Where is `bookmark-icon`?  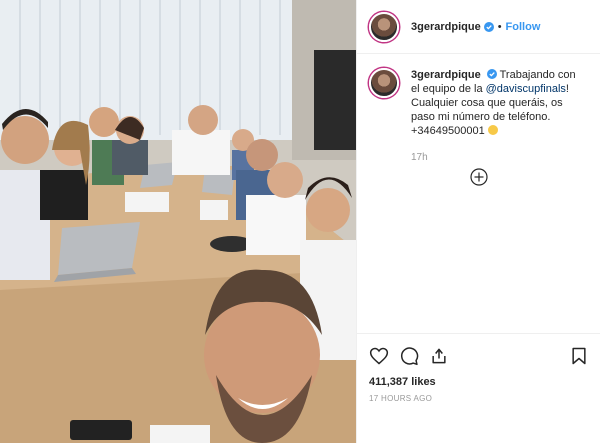
bookmark-icon is located at coordinates (579, 356).